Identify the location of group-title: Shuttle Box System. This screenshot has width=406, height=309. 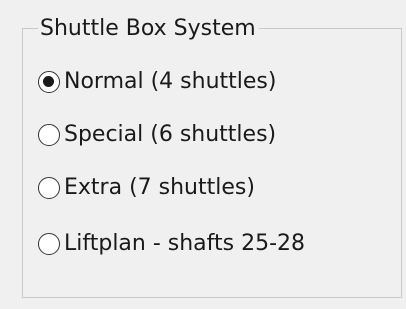
(148, 29).